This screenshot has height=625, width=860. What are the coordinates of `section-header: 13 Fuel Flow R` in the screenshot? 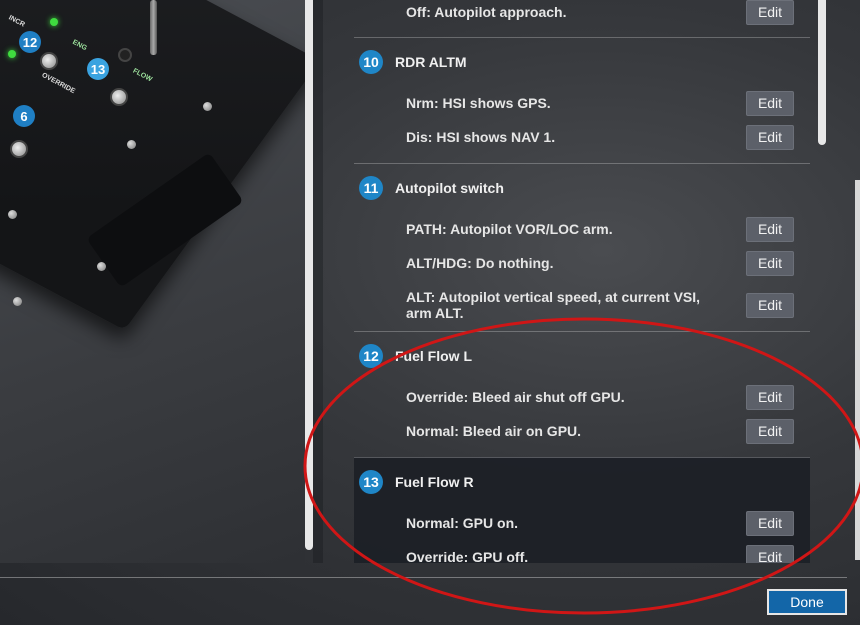 It's located at (582, 482).